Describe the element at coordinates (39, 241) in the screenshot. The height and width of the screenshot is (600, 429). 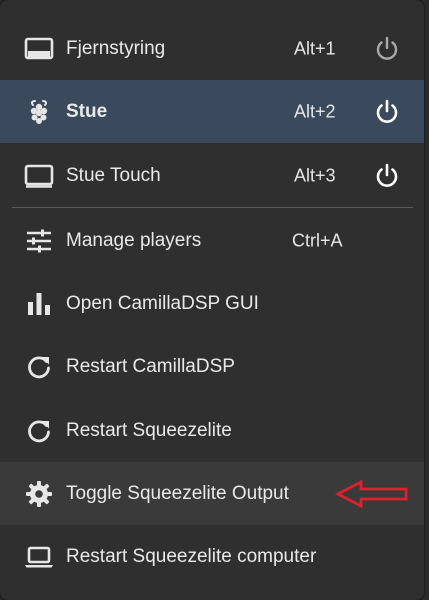
I see `sliders-icon` at that location.